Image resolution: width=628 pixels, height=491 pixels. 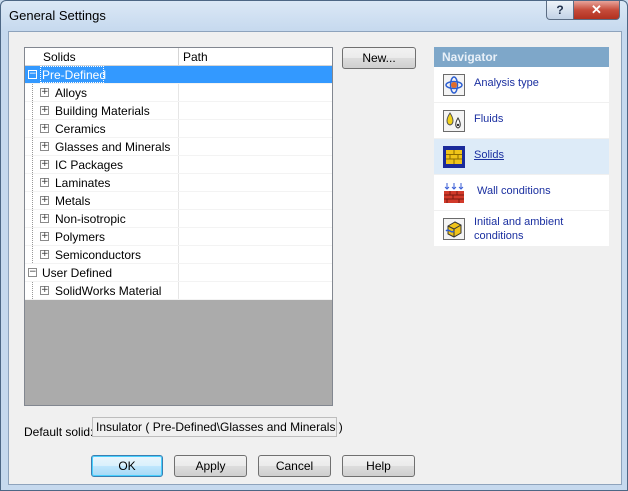 What do you see at coordinates (489, 119) in the screenshot?
I see `nav-item-label: Fluids` at bounding box center [489, 119].